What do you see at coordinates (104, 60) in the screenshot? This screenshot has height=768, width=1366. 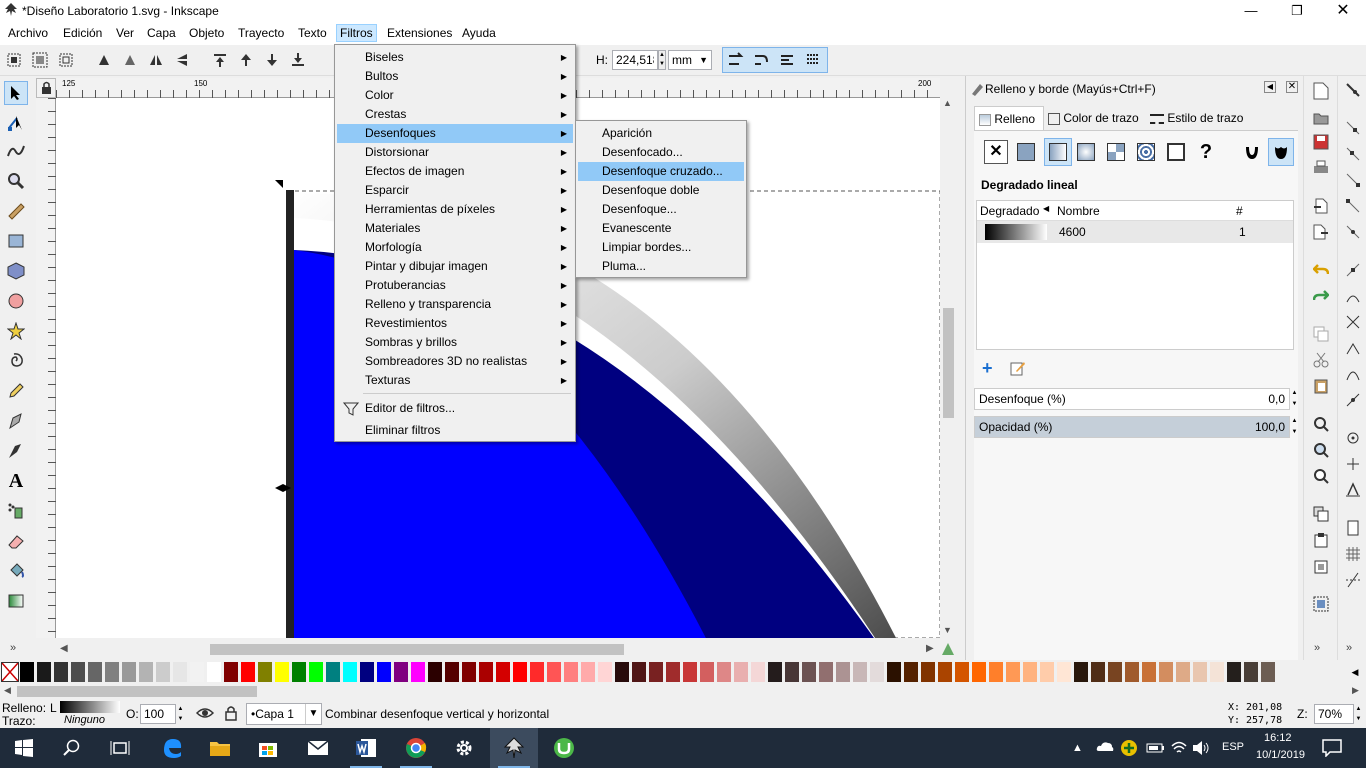 I see `rotate-ccw-icon` at bounding box center [104, 60].